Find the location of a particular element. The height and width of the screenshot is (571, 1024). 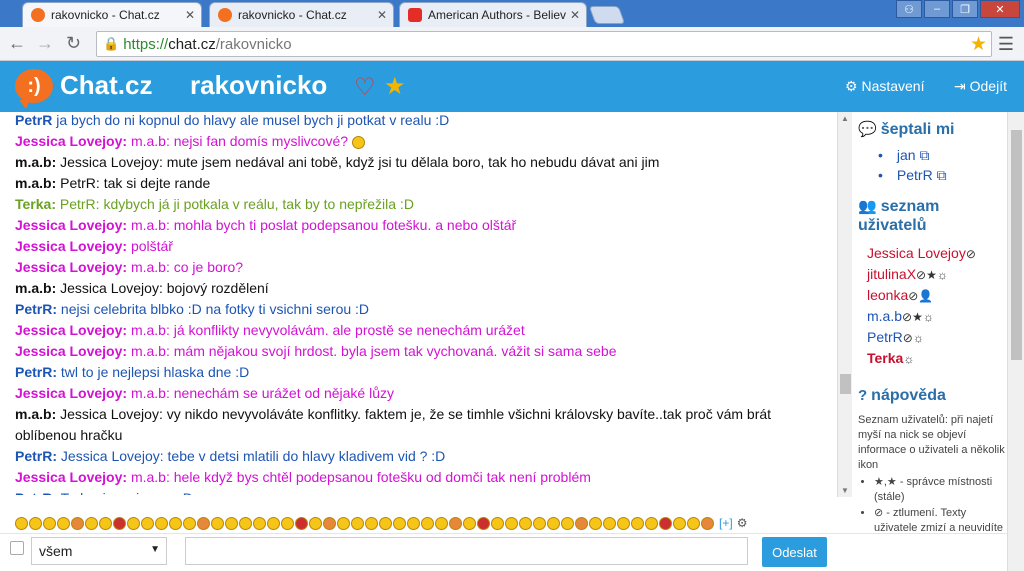

back-icon: ← is located at coordinates (17, 43).